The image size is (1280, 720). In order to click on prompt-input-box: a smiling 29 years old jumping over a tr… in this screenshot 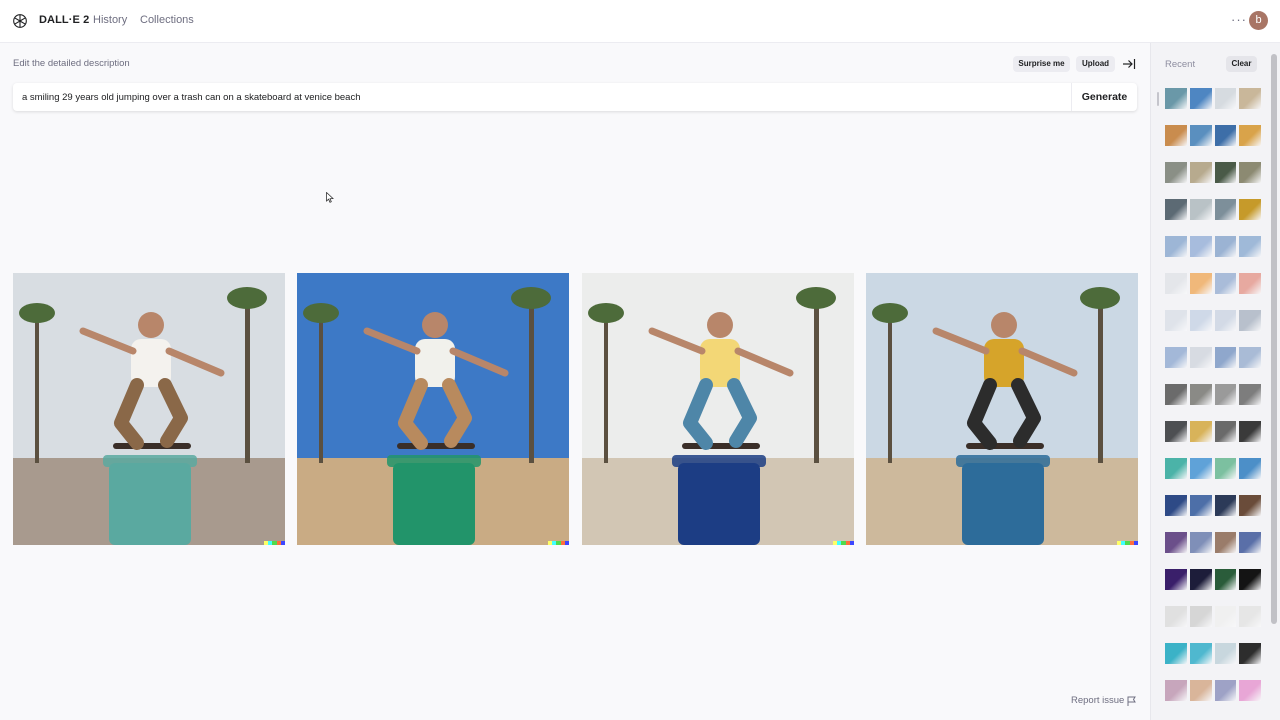, I will do `click(575, 97)`.